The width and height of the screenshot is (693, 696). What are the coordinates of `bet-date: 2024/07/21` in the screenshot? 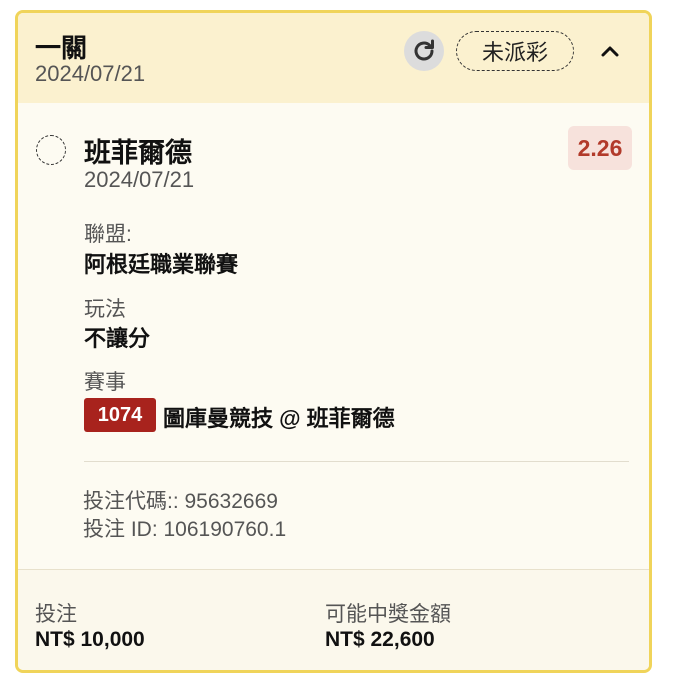 It's located at (90, 73).